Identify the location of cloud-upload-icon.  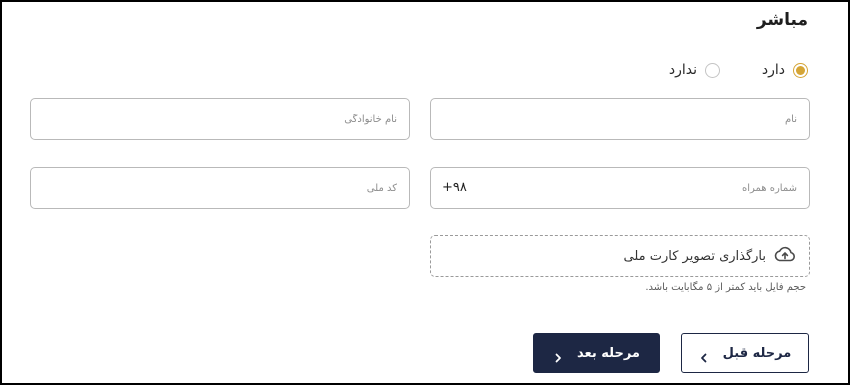
(785, 256).